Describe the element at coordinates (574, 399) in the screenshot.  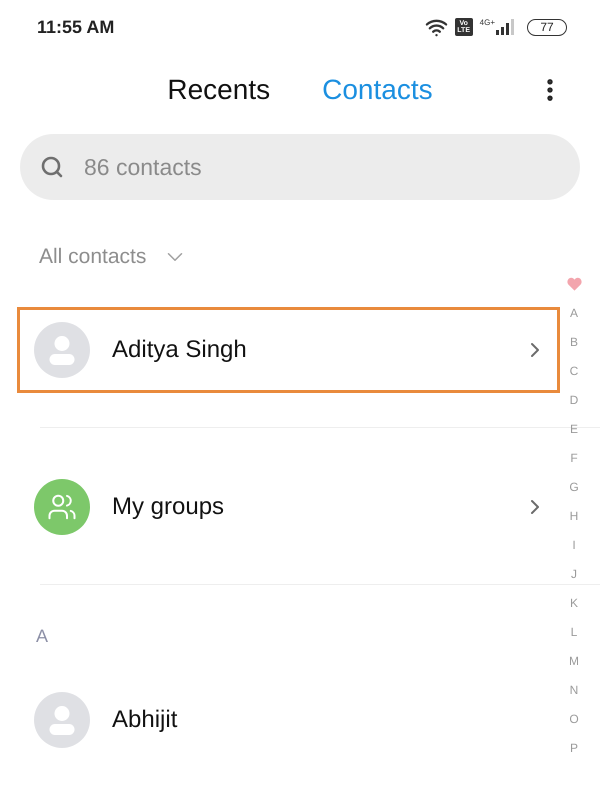
I see `index-letter: D` at that location.